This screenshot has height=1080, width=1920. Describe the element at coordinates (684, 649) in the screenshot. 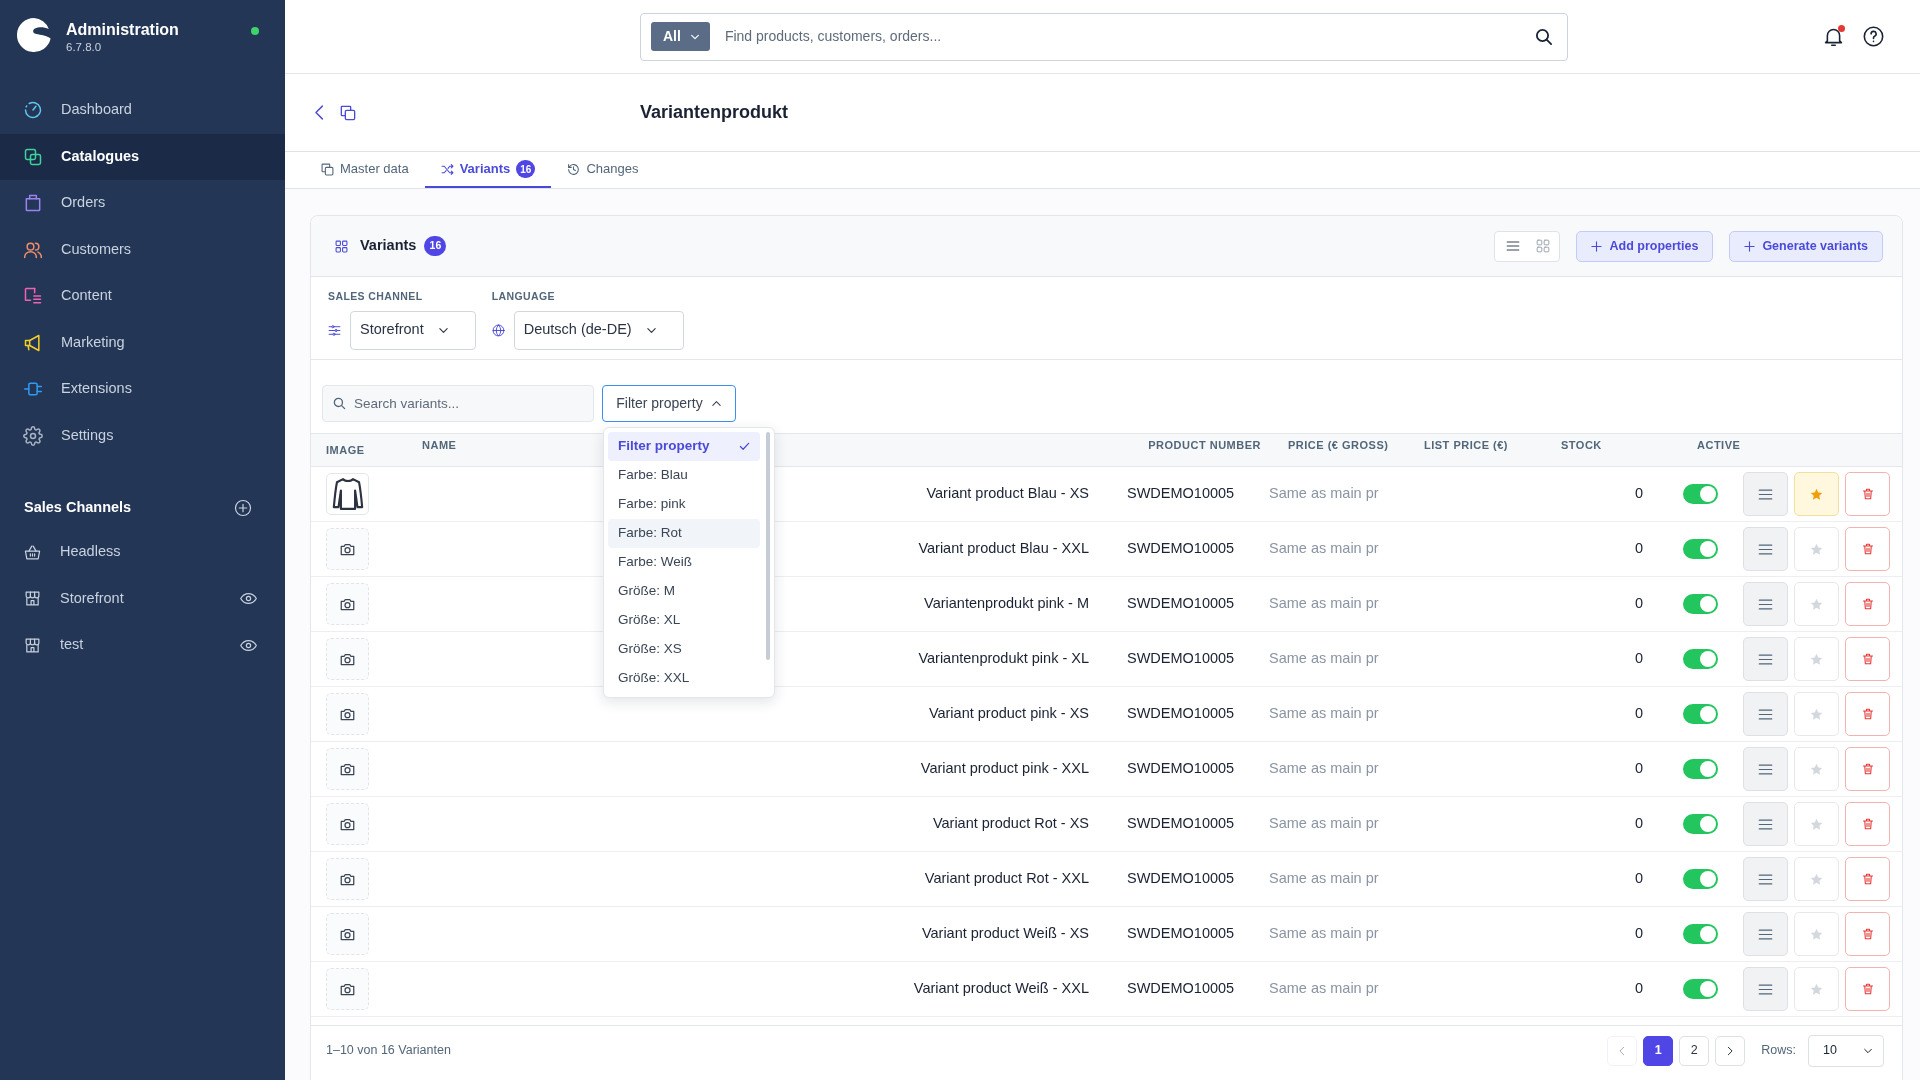

I see `dropdown-option: Größe: XS` at that location.